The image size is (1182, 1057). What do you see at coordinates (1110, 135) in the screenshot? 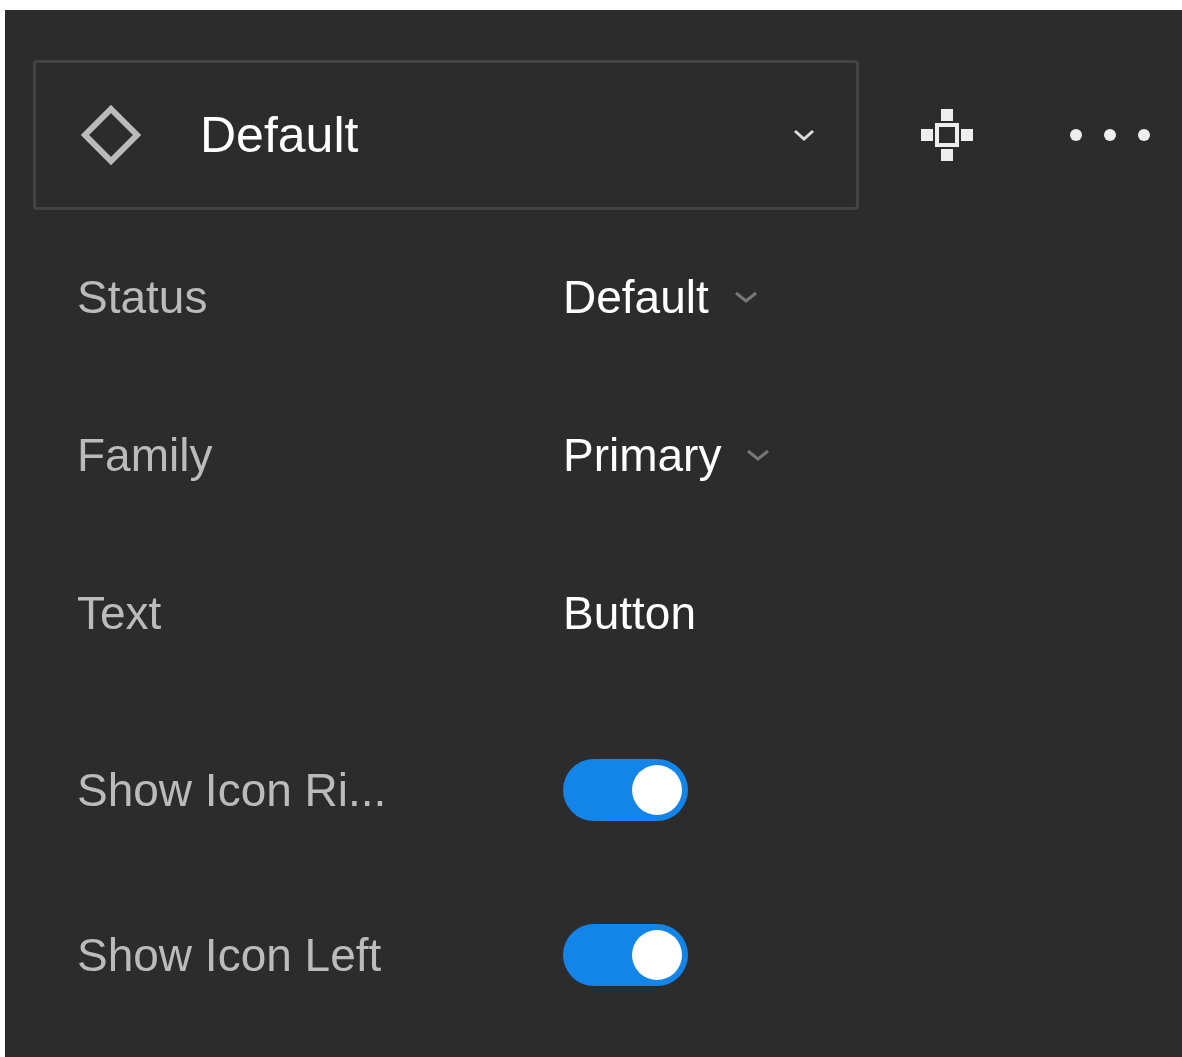
I see `more-icon` at bounding box center [1110, 135].